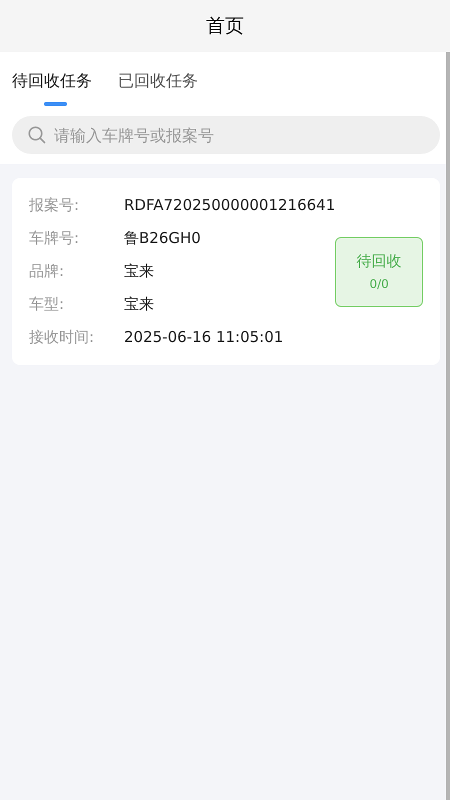  What do you see at coordinates (230, 205) in the screenshot?
I see `field-value: RDFA720250000001216641` at bounding box center [230, 205].